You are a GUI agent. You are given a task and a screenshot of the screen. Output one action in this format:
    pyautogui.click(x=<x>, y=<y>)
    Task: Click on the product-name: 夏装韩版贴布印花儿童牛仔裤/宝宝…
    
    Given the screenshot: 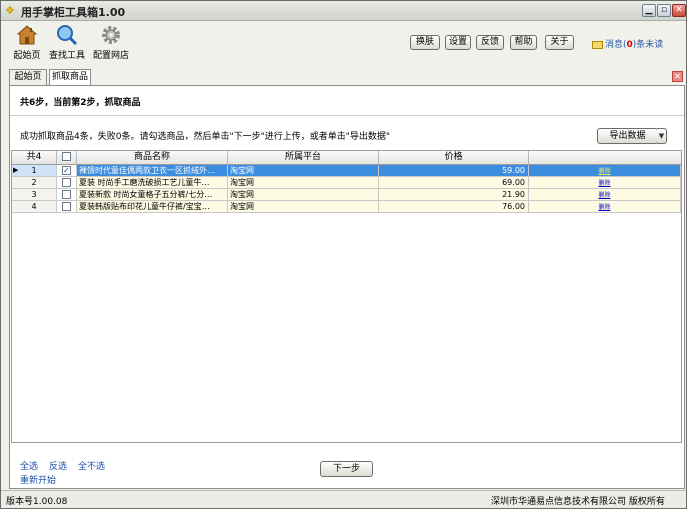 What is the action you would take?
    pyautogui.click(x=152, y=207)
    